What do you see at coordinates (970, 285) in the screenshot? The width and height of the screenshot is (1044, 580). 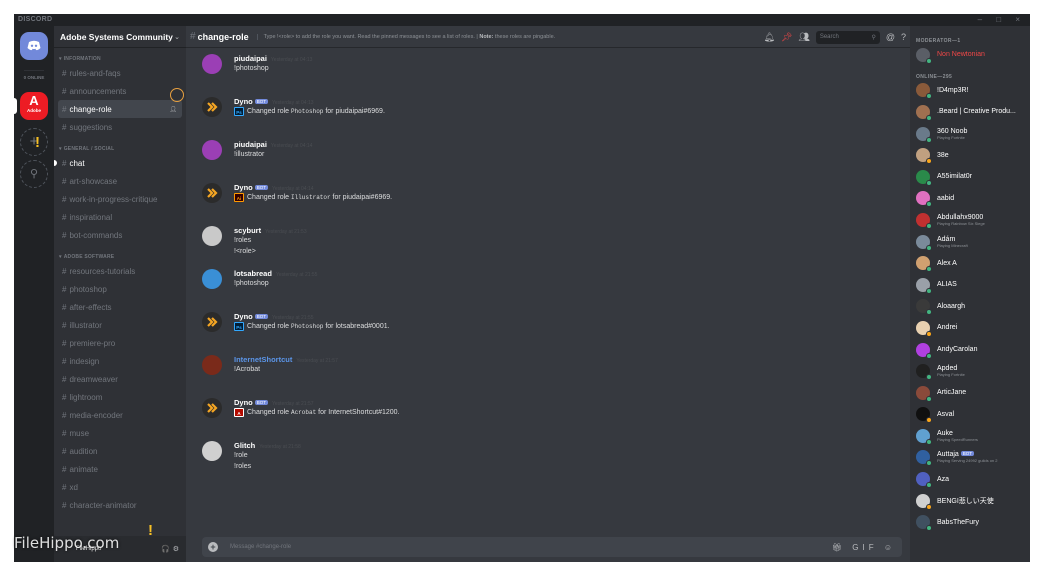 I see `member-item: ALIAS` at bounding box center [970, 285].